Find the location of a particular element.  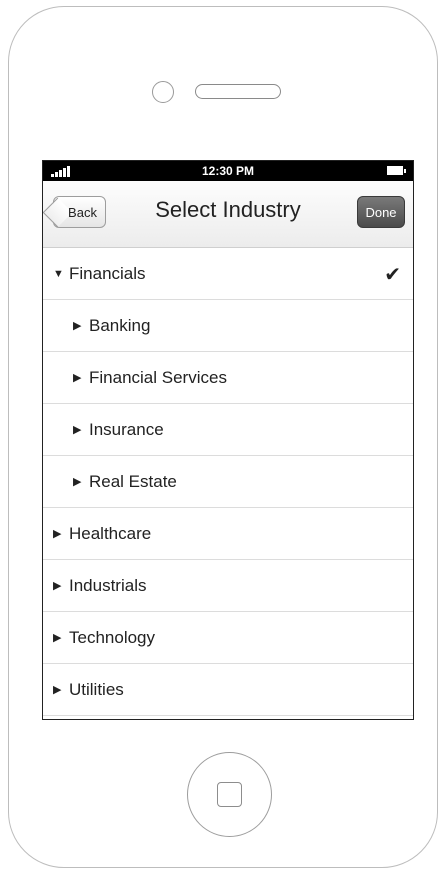

list-item-technology: ▶ Technology is located at coordinates (228, 638).